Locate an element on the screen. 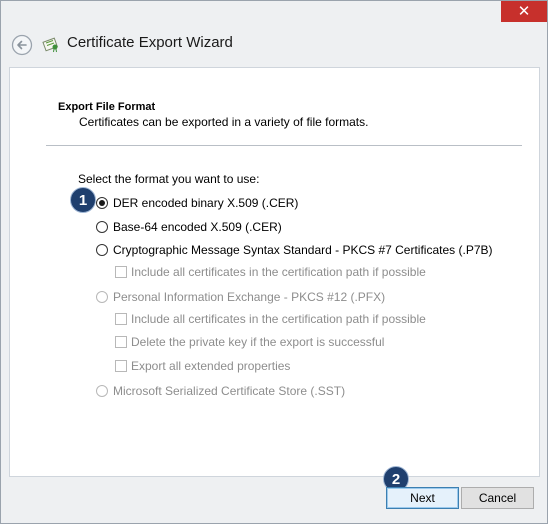 Image resolution: width=548 pixels, height=524 pixels. checkbox-pkcs7-include-all-box is located at coordinates (121, 272).